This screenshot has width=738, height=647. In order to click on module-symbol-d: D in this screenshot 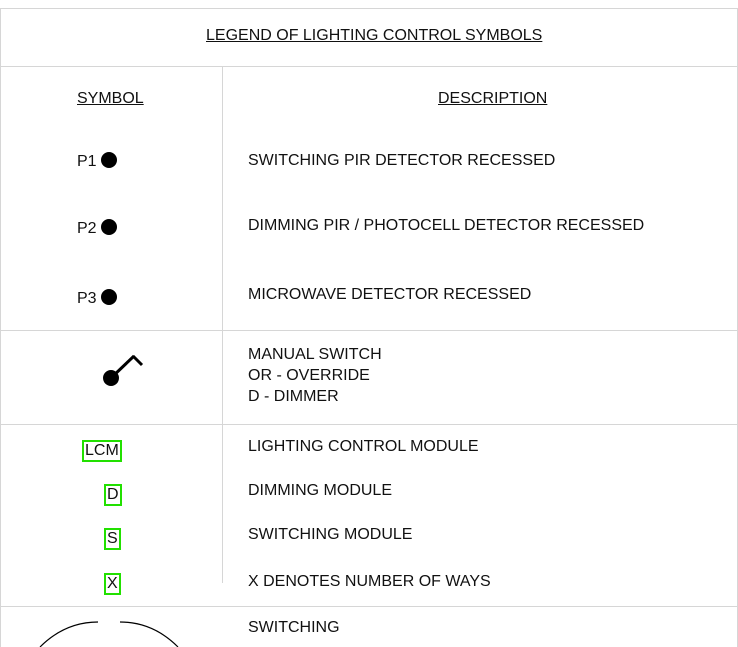, I will do `click(113, 495)`.